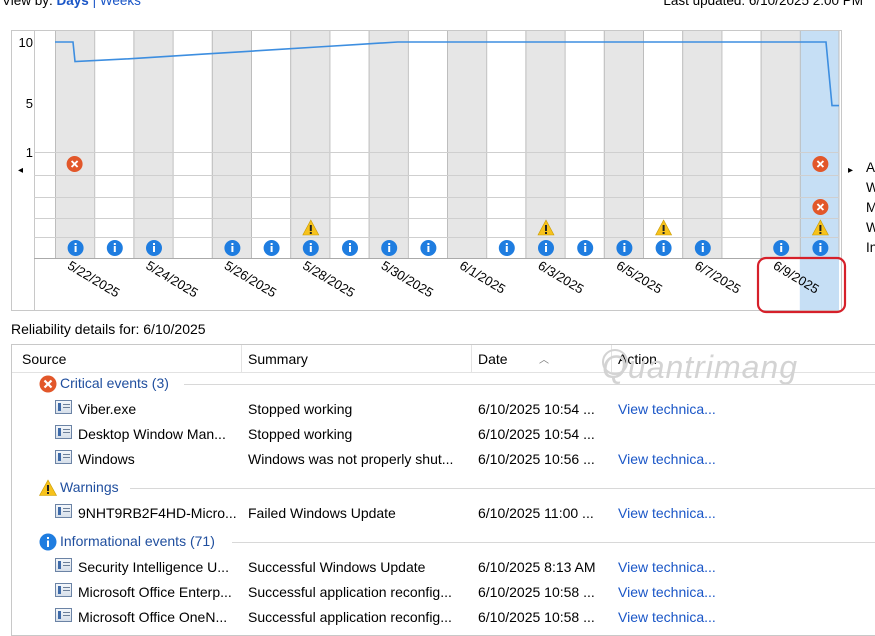 Image resolution: width=875 pixels, height=636 pixels. Describe the element at coordinates (108, 329) in the screenshot. I see `details-title: Reliability details for: 6/10/2025` at that location.